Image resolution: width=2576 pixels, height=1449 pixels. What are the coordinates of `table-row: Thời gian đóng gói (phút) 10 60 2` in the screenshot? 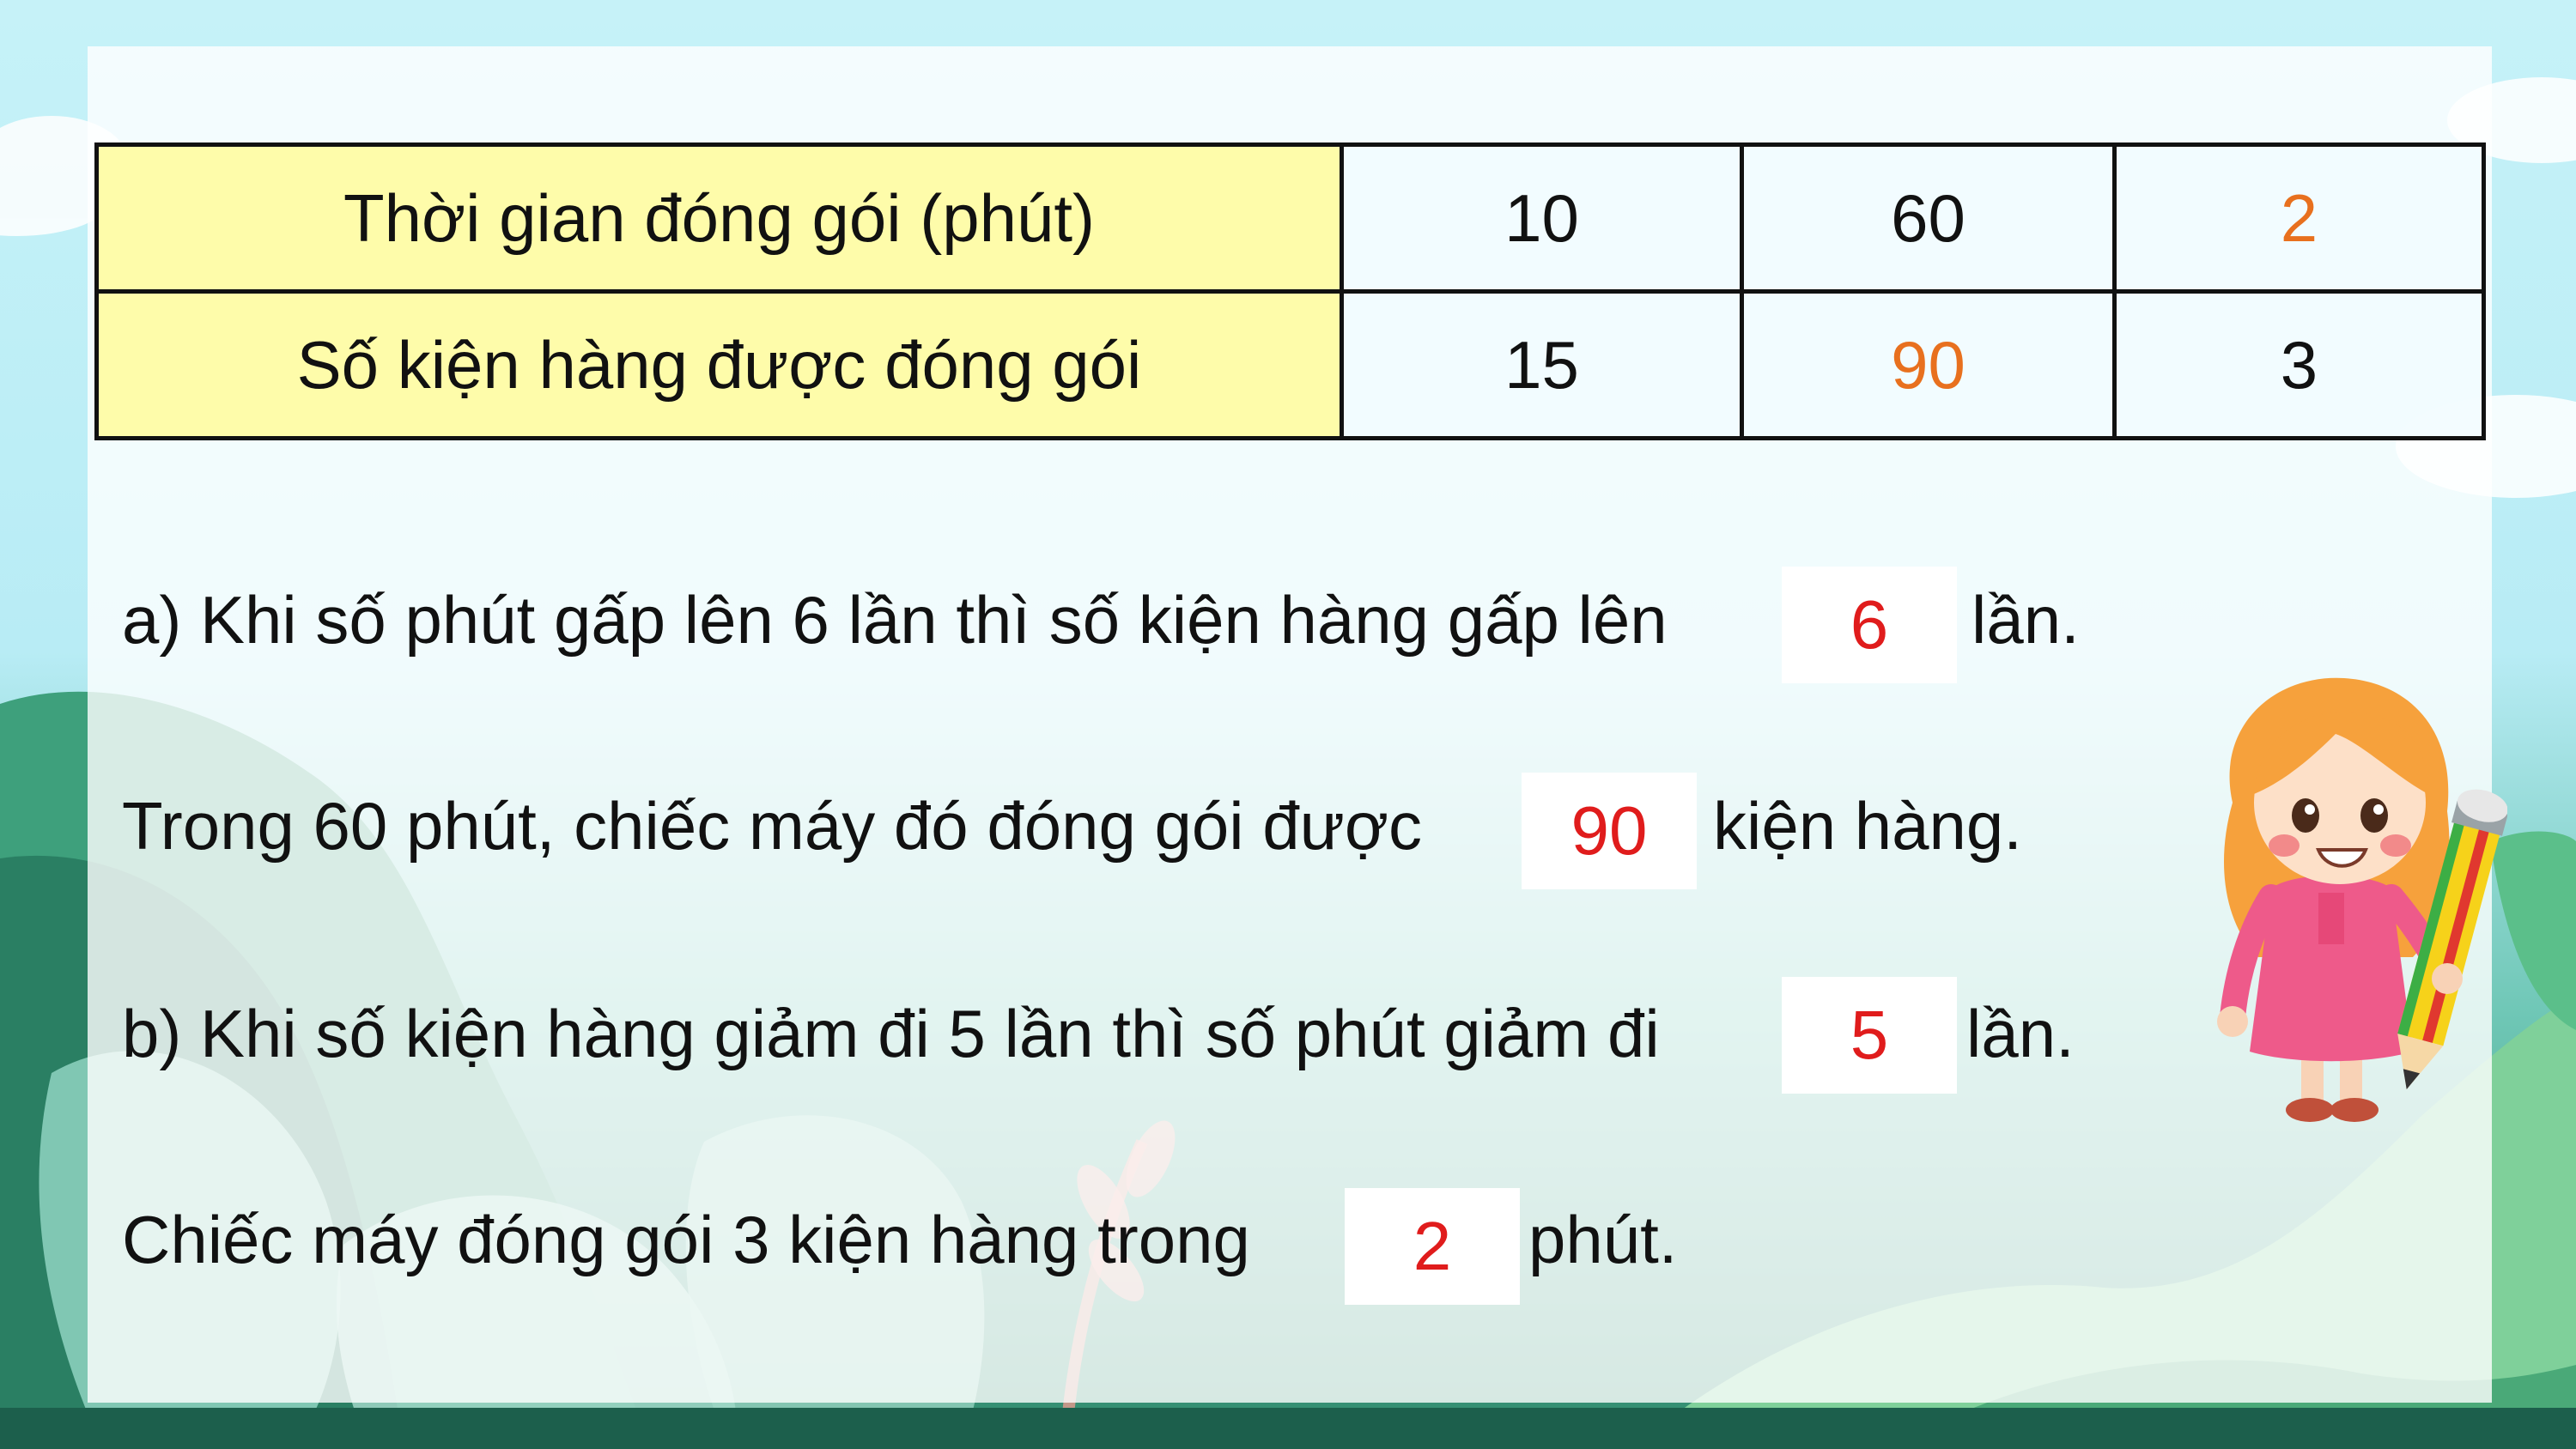 It's located at (1290, 218).